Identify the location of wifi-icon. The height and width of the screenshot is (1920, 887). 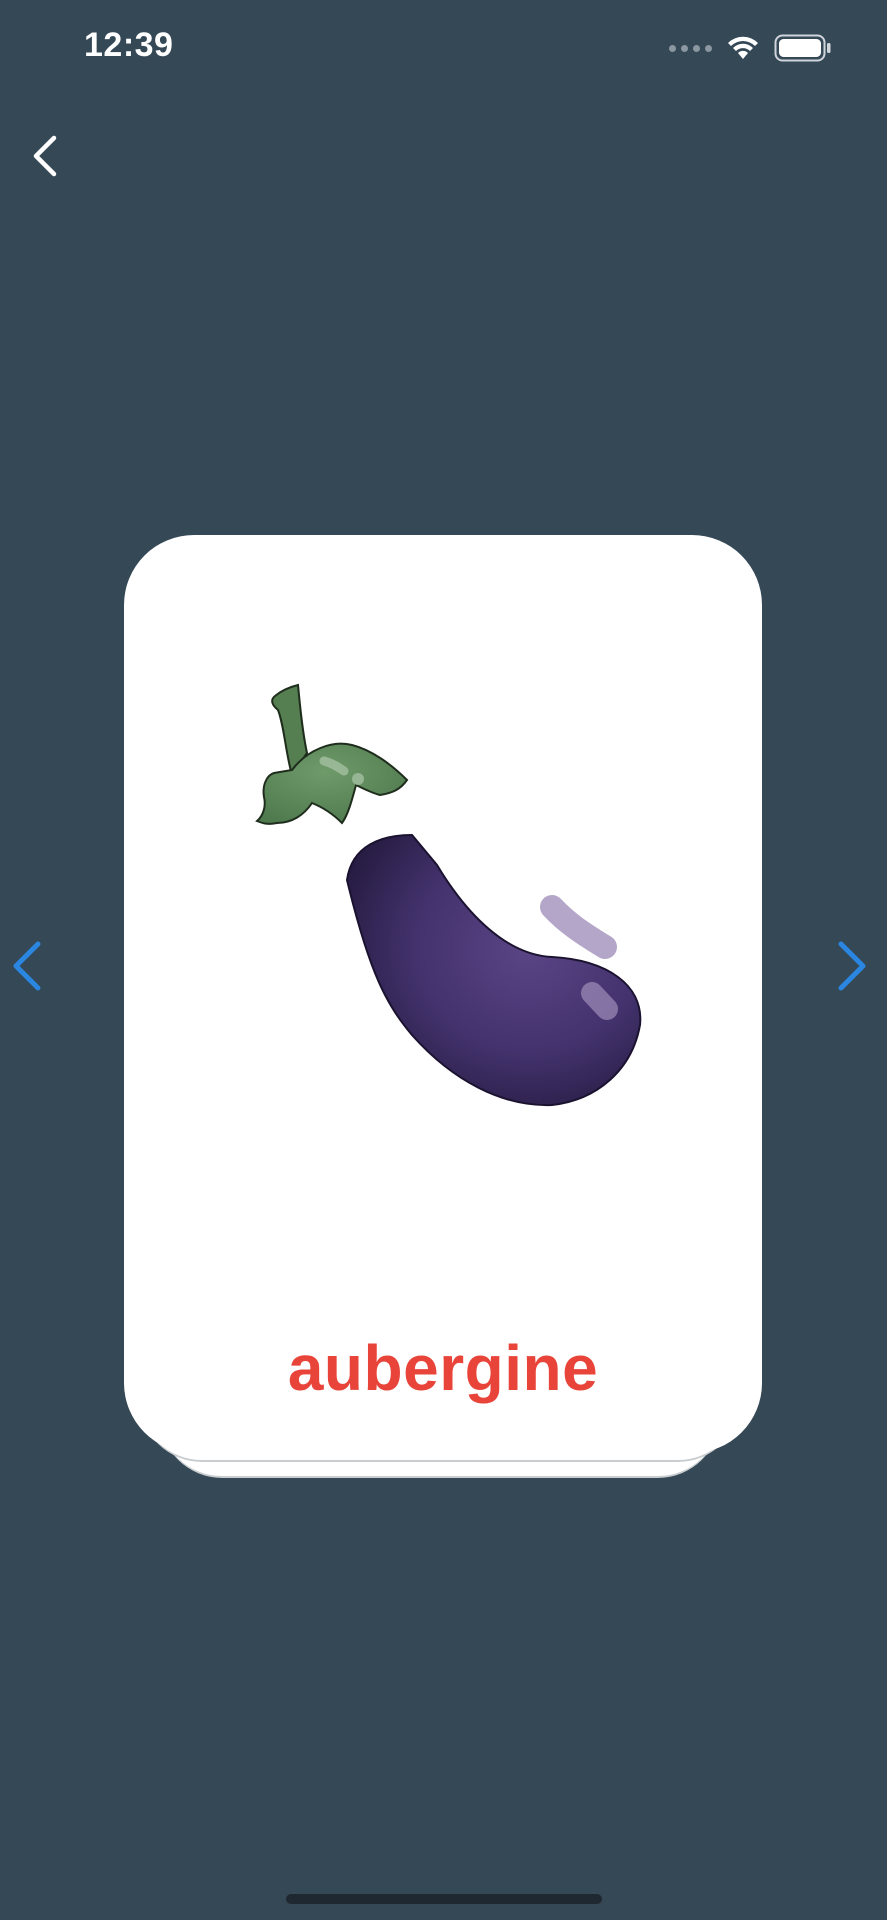
(743, 47).